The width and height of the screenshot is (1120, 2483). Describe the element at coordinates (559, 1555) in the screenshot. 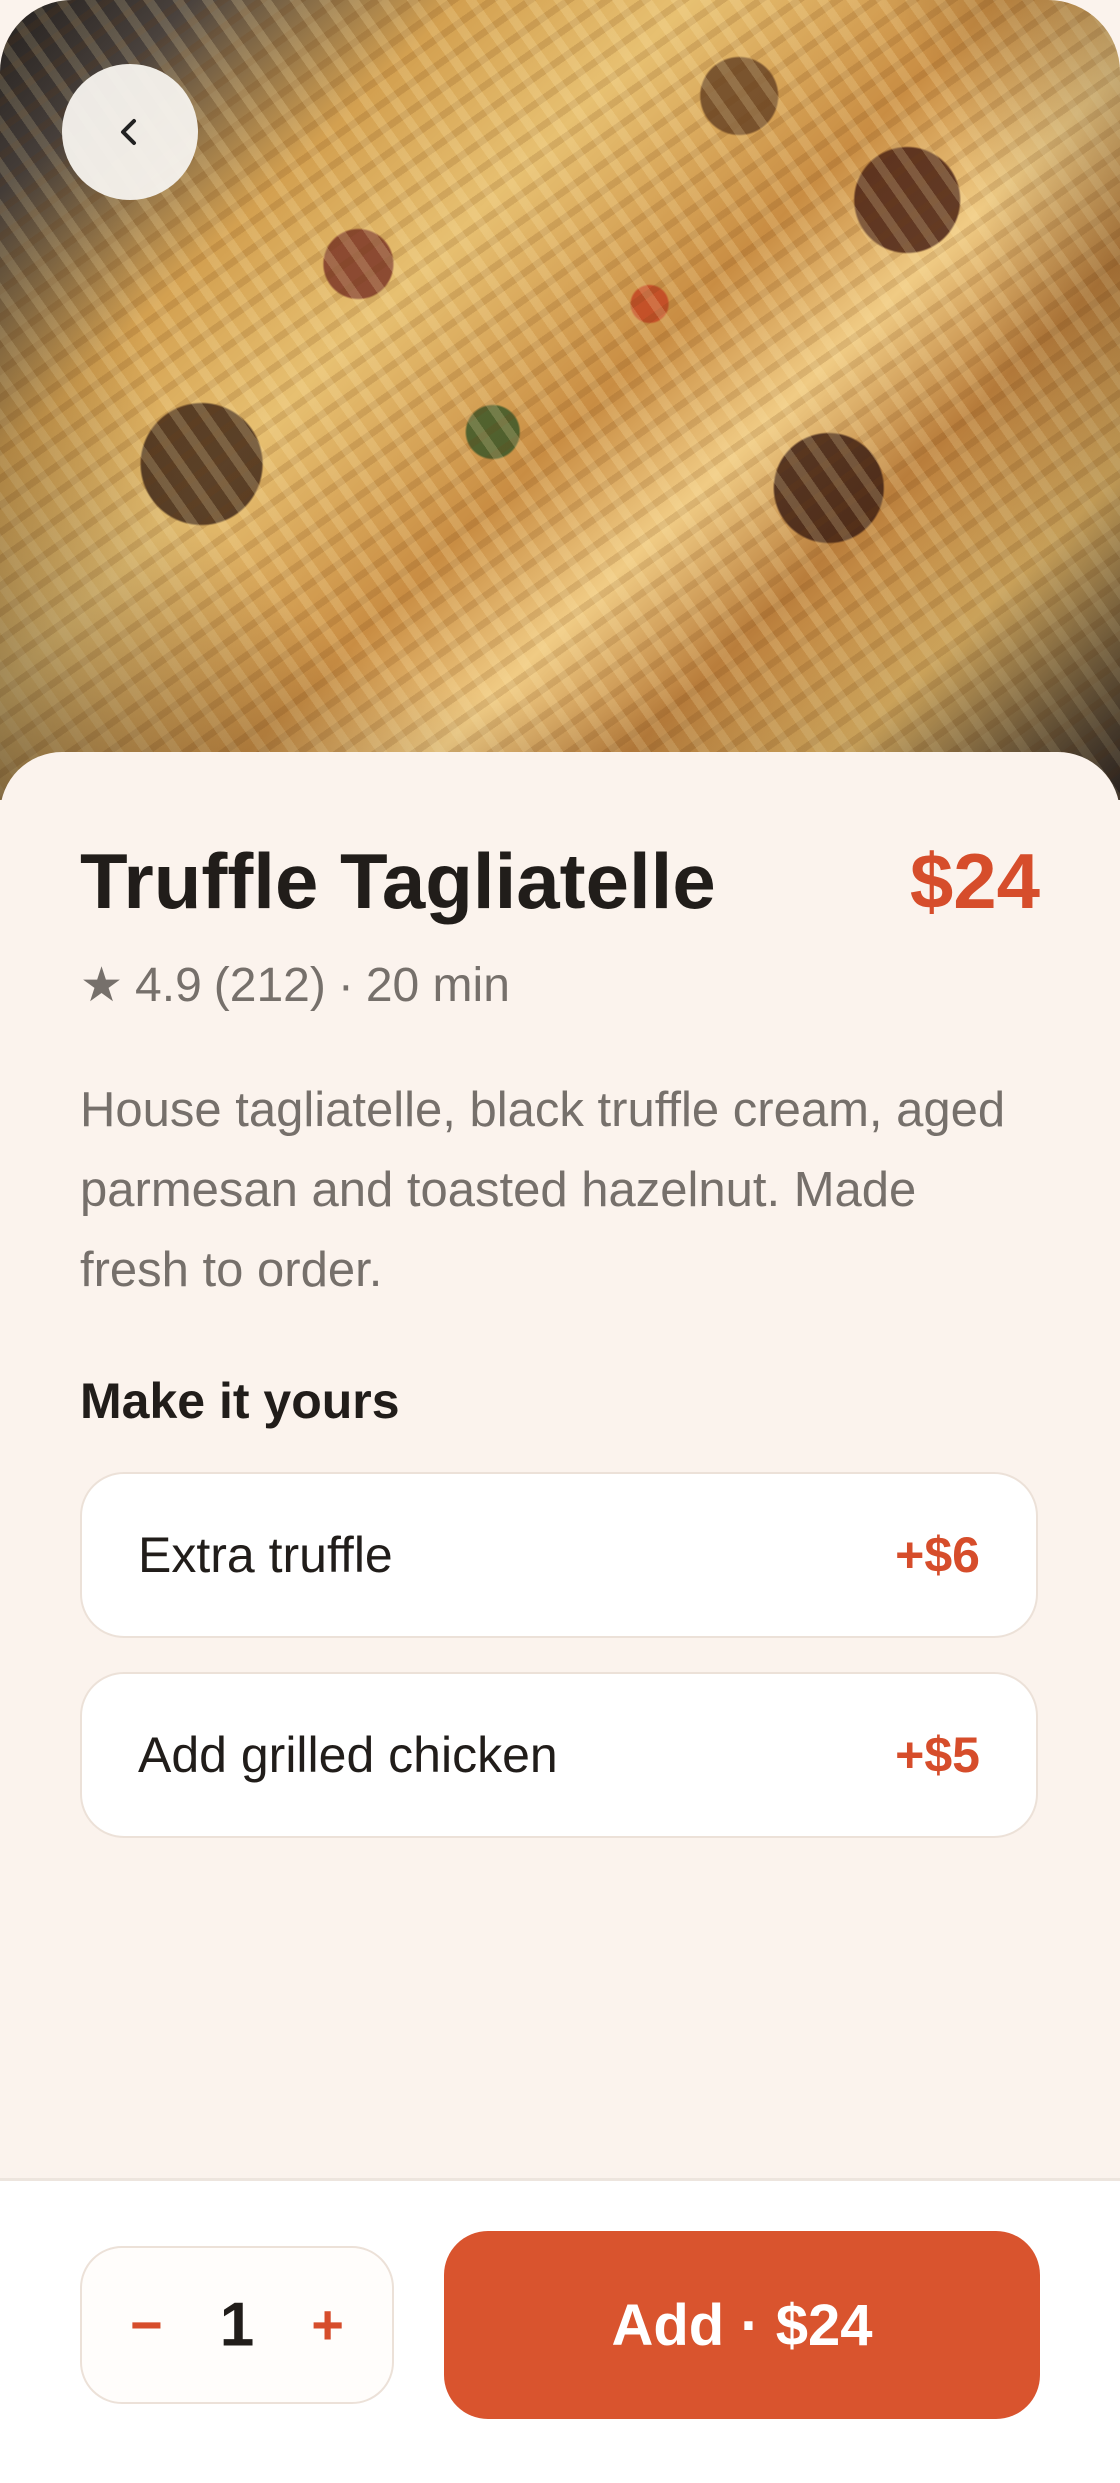

I see `option-extra-truffle: Extra truffle +$6` at that location.